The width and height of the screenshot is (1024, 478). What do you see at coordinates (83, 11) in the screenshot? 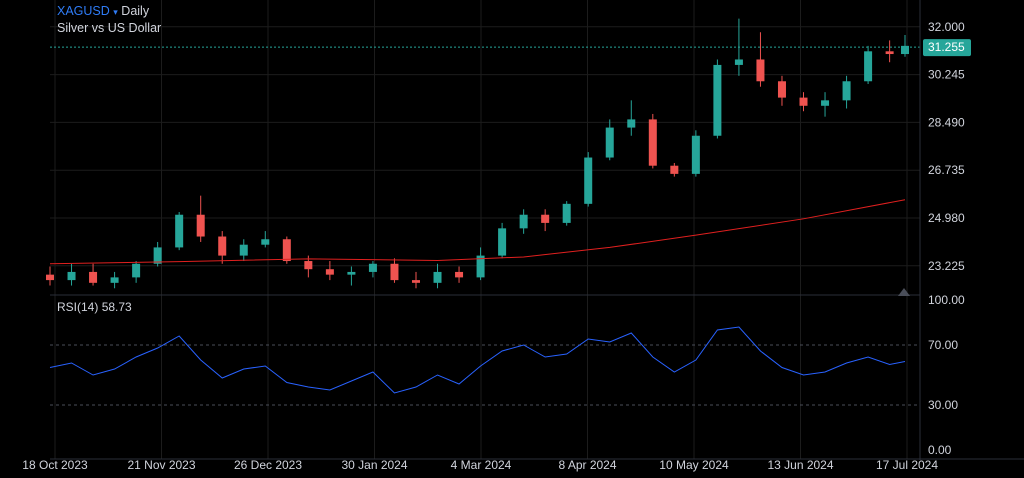
I see `symbol-name: XAGUSD` at bounding box center [83, 11].